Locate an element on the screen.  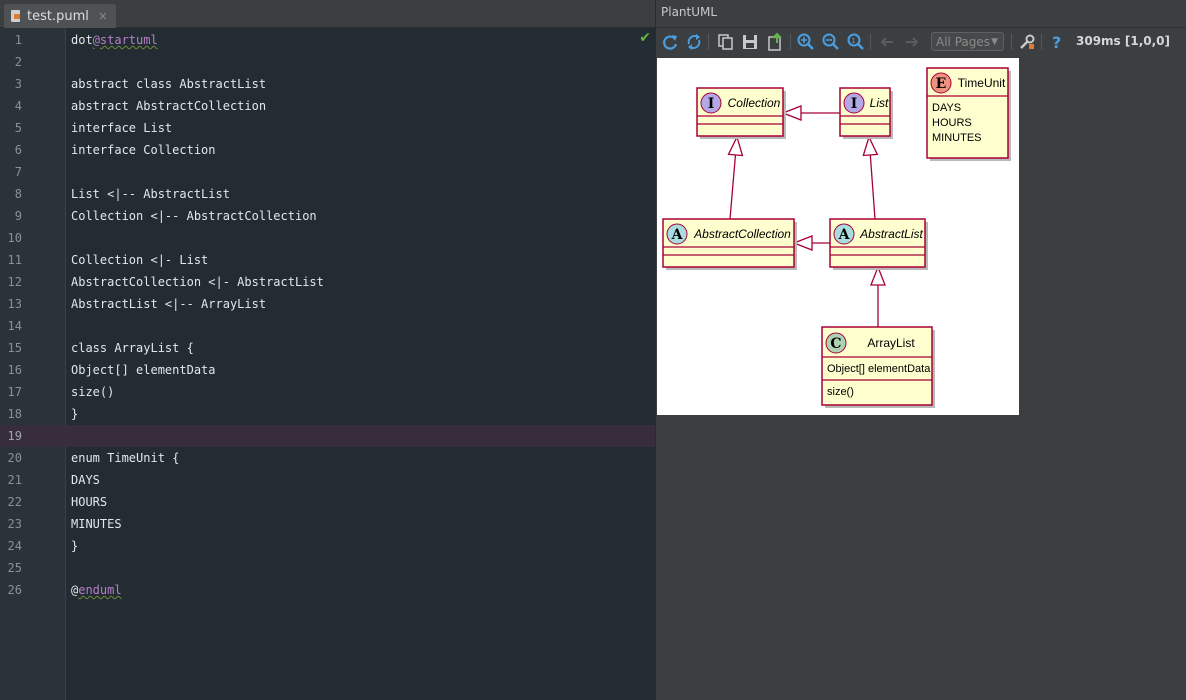
code-line: 21 DAYS is located at coordinates (327, 480).